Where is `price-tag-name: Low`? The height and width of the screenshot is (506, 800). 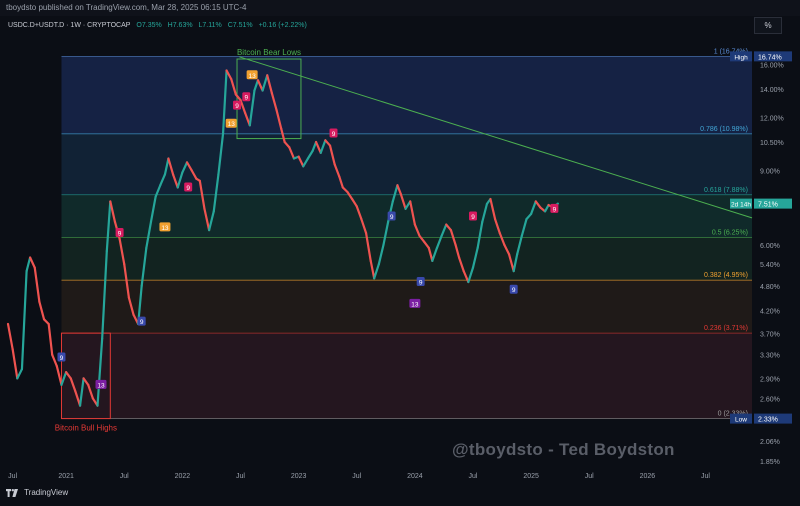 price-tag-name: Low is located at coordinates (741, 420).